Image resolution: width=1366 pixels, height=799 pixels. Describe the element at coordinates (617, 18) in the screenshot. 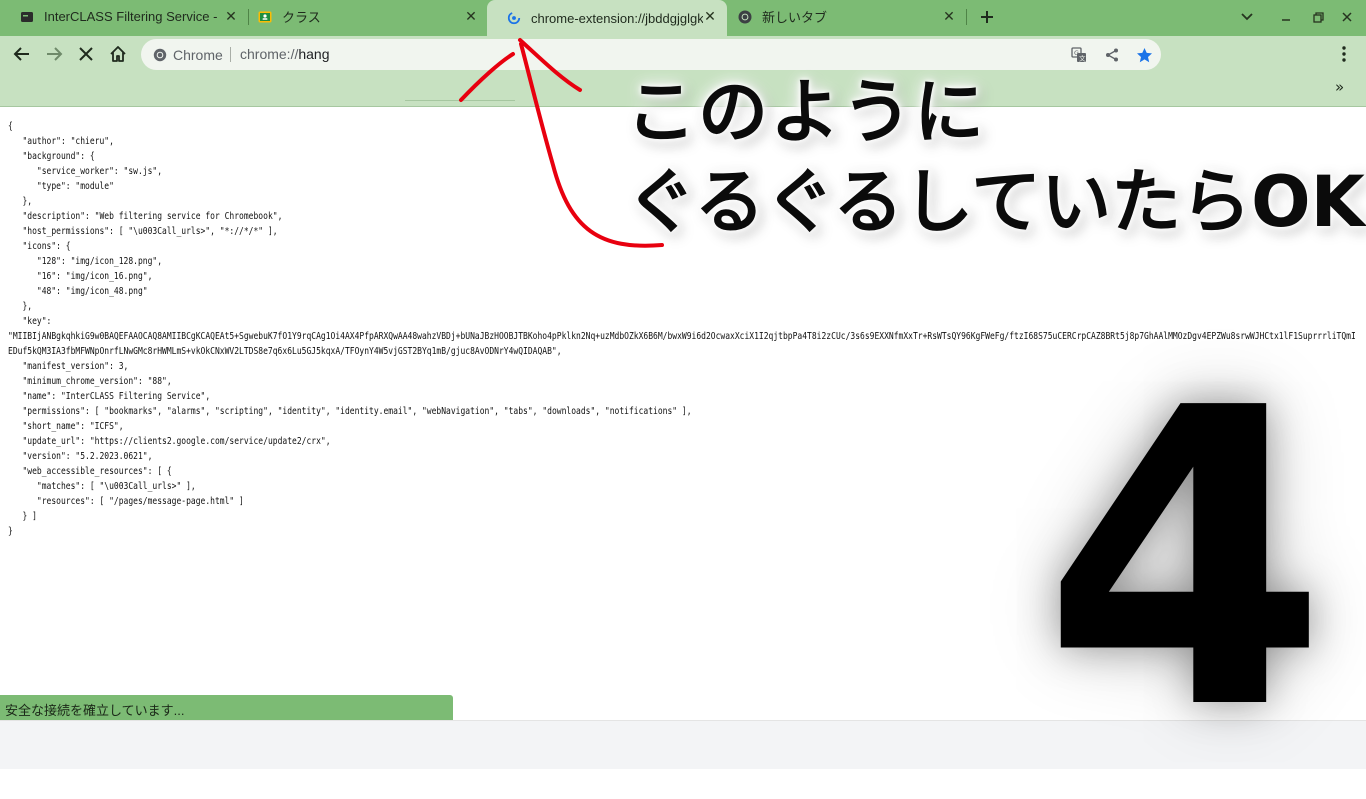

I see `tab-title: chrome-extension://jbddgjglgkk` at that location.